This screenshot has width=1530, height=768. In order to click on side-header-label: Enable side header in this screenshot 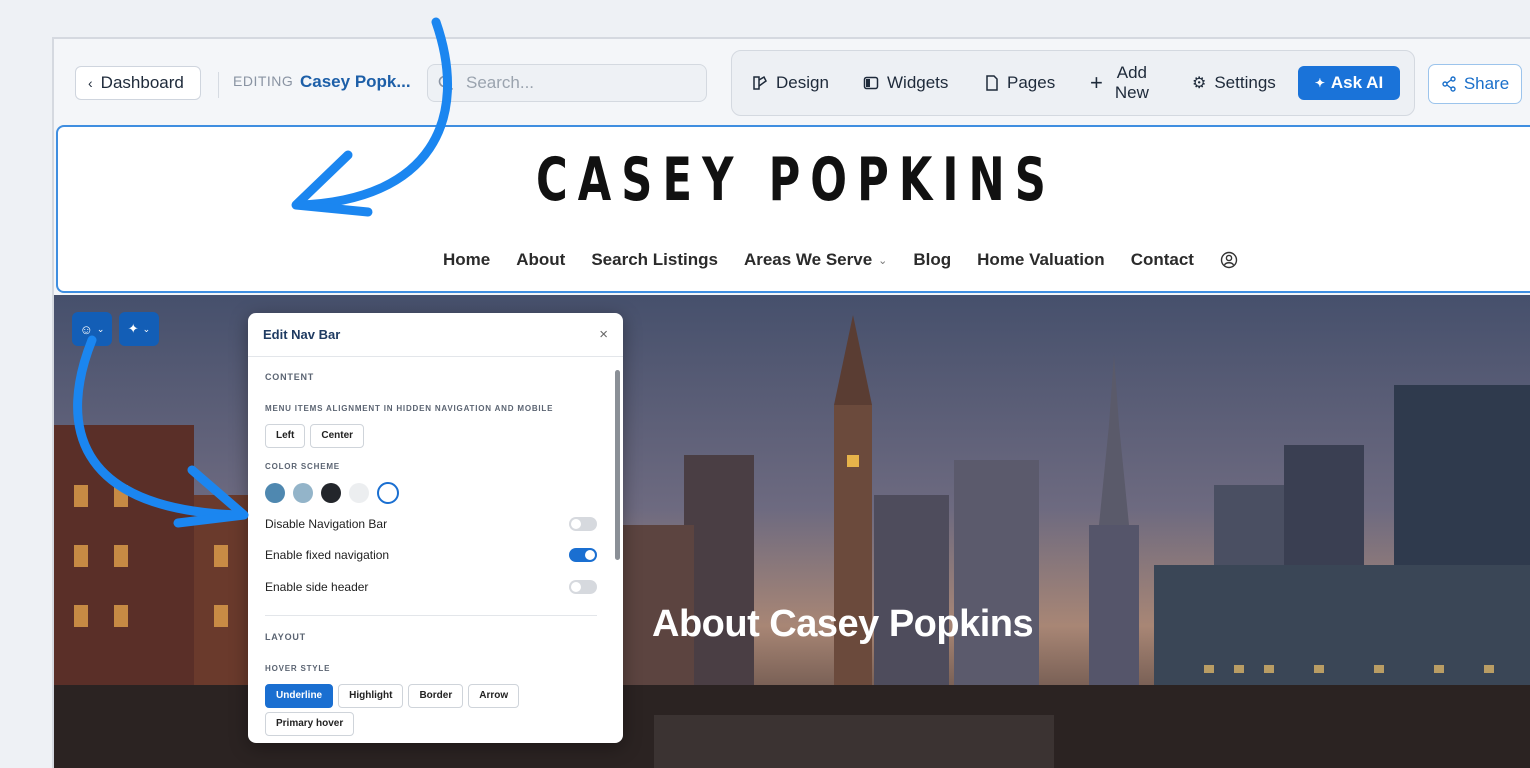, I will do `click(317, 587)`.